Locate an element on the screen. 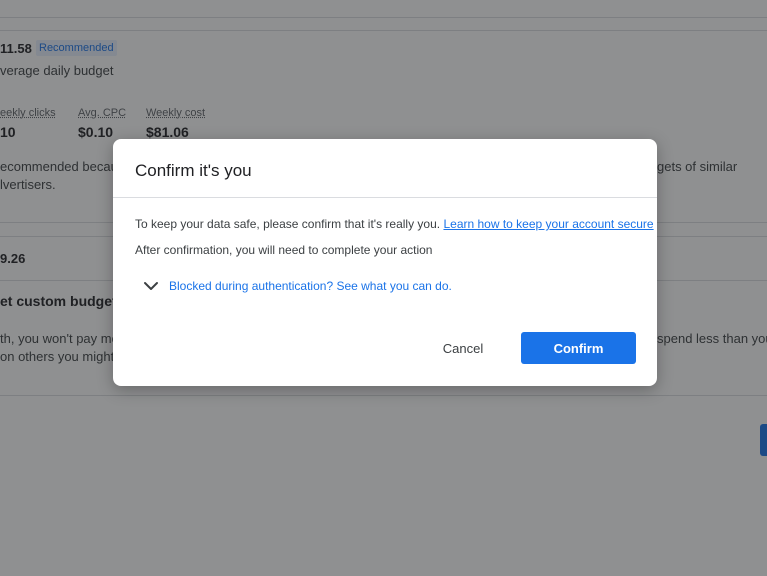 This screenshot has height=576, width=767. dialog-title: Confirm it's you is located at coordinates (193, 170).